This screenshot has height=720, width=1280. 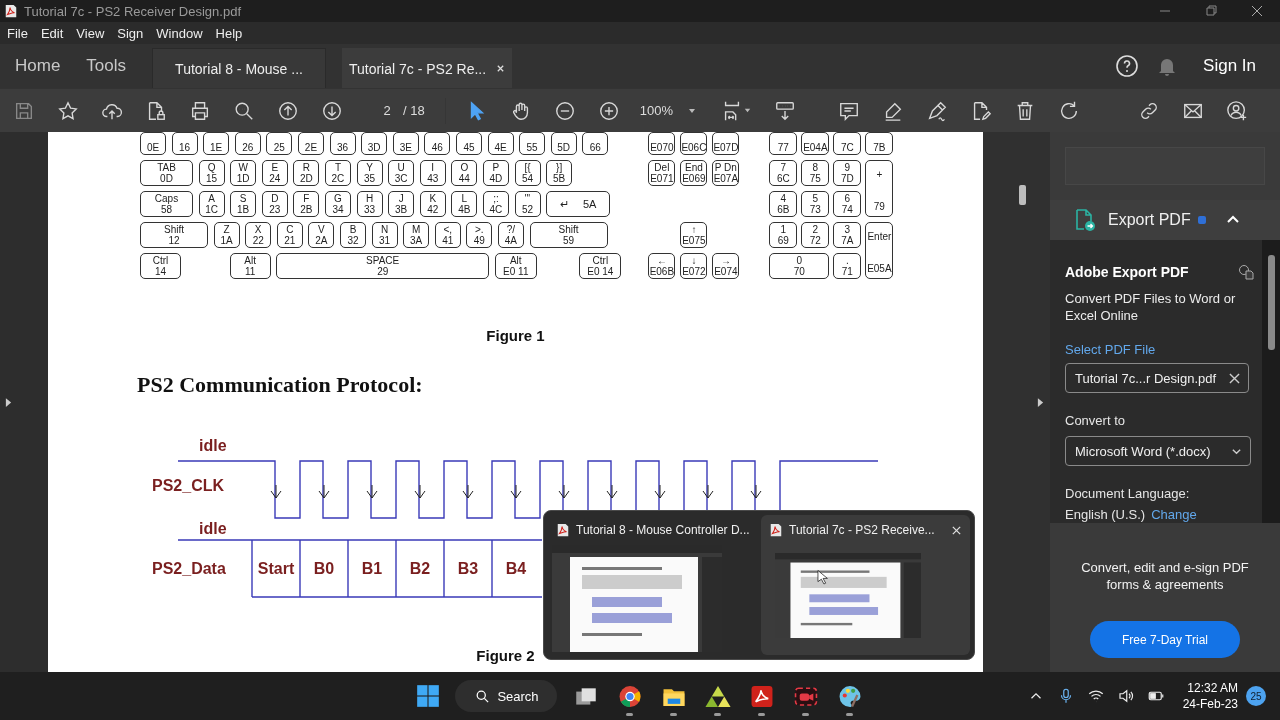 What do you see at coordinates (342, 143) in the screenshot?
I see `keyboard-key: 36` at bounding box center [342, 143].